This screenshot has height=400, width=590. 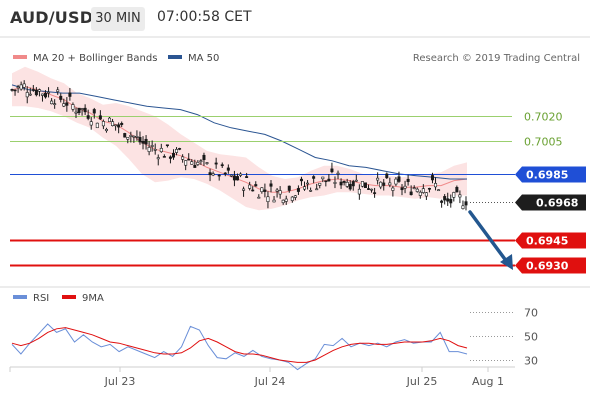 What do you see at coordinates (488, 381) in the screenshot?
I see `x-tick-label: Aug 1` at bounding box center [488, 381].